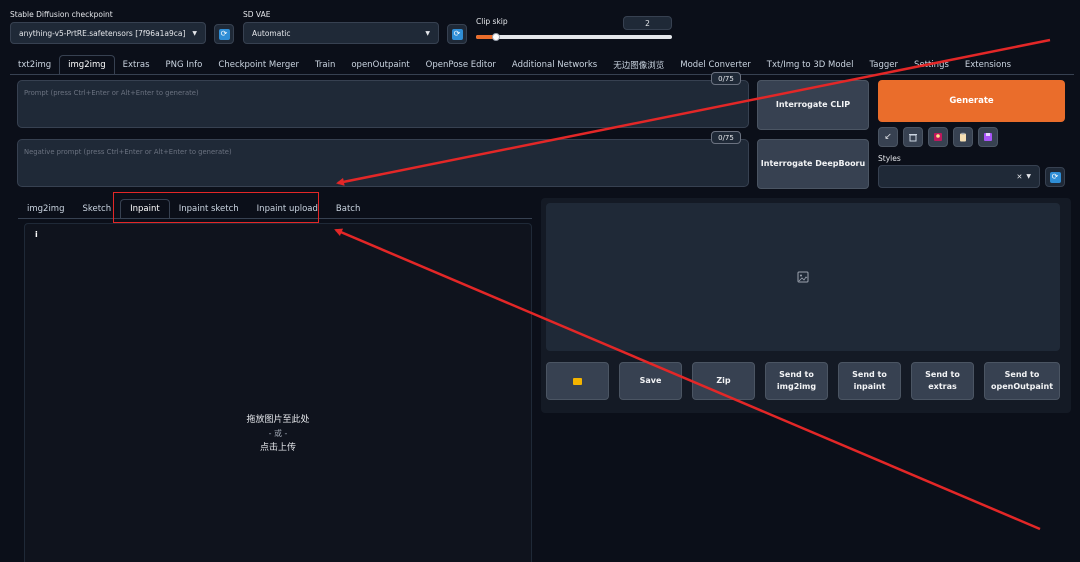  Describe the element at coordinates (884, 65) in the screenshot. I see `tab-tagger: Tagger` at that location.